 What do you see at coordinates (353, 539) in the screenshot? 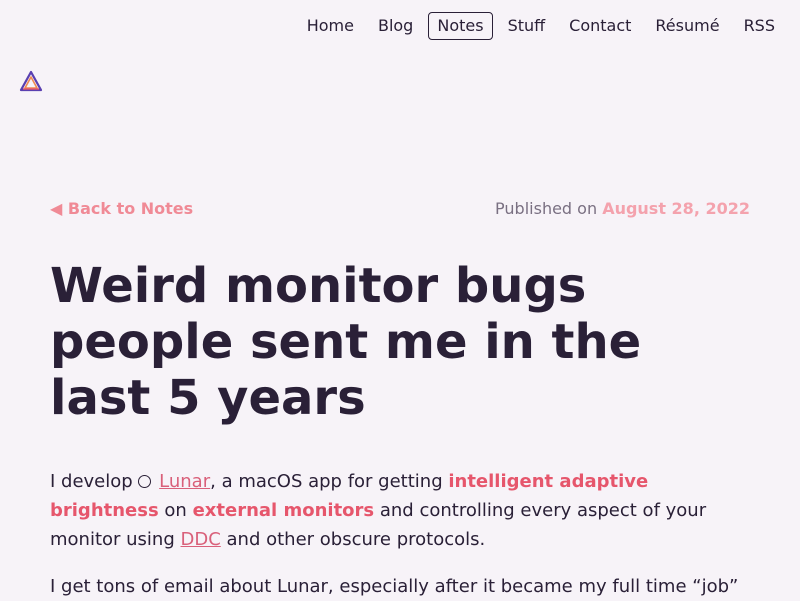
I see `text-segment: and other obscure protocols.` at bounding box center [353, 539].